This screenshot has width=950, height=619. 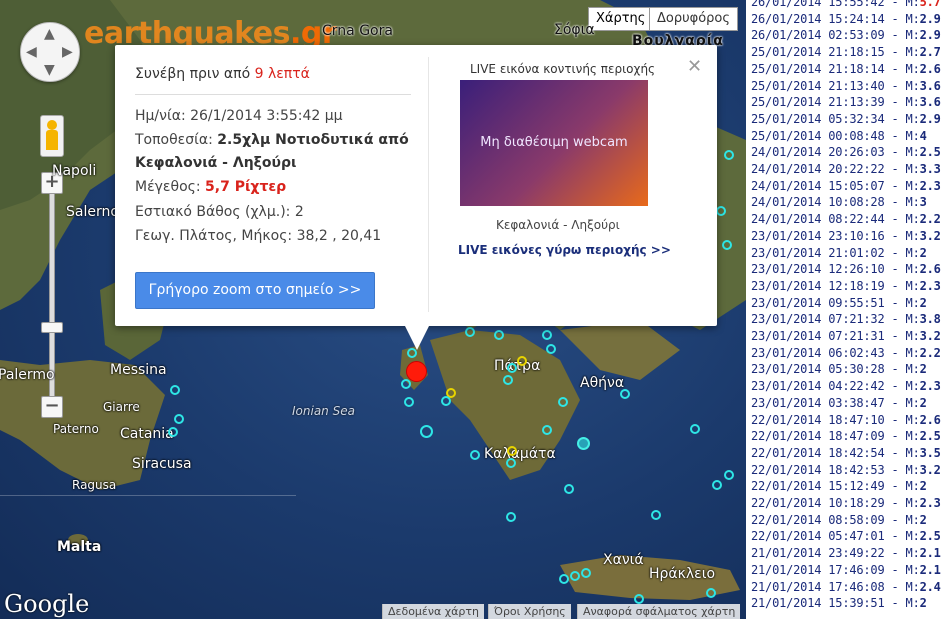 What do you see at coordinates (846, 19) in the screenshot?
I see `quake-list-item: 26/01/2014 15:24:14 - M:2.9` at bounding box center [846, 19].